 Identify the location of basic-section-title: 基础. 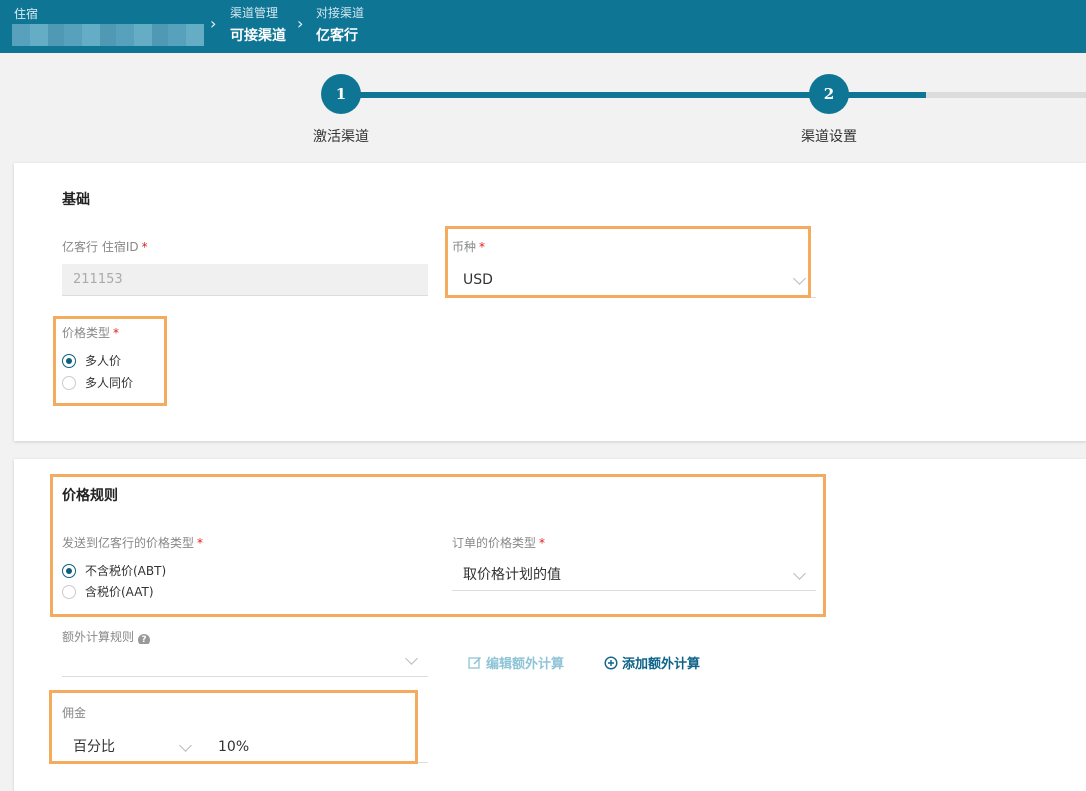
(76, 200).